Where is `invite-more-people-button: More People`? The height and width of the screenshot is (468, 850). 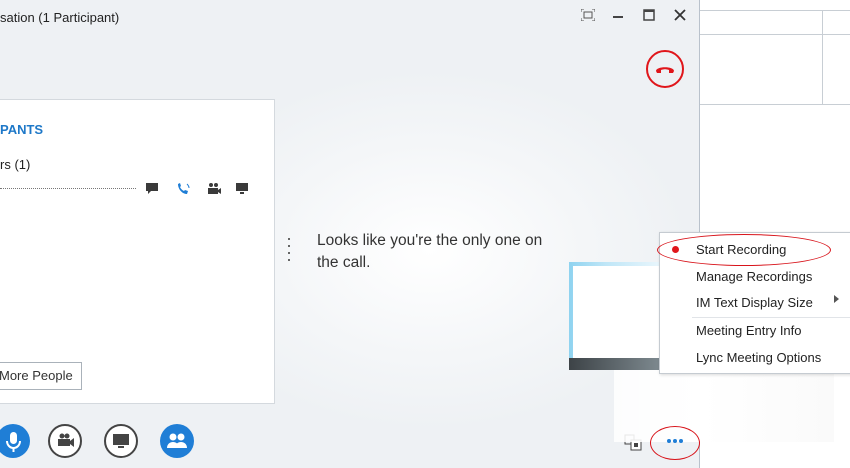 invite-more-people-button: More People is located at coordinates (41, 376).